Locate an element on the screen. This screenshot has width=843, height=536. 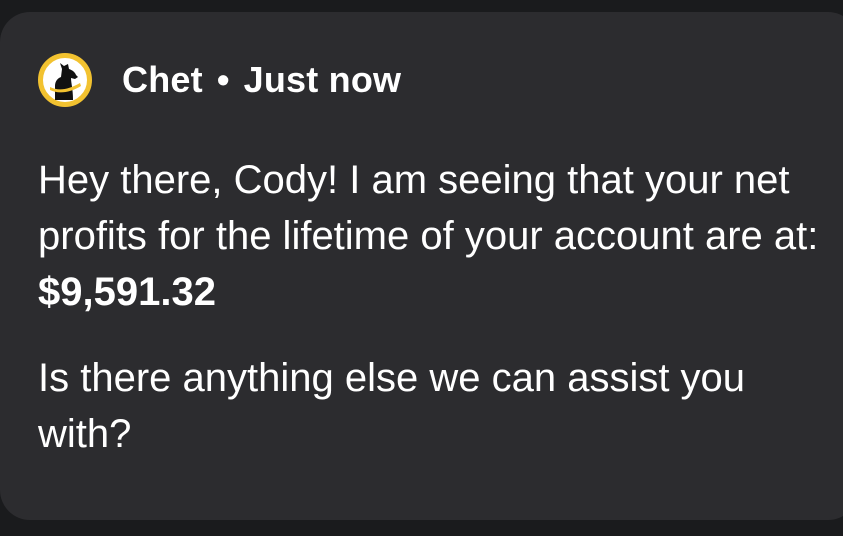
notification-header: Chet • Just now is located at coordinates (219, 80).